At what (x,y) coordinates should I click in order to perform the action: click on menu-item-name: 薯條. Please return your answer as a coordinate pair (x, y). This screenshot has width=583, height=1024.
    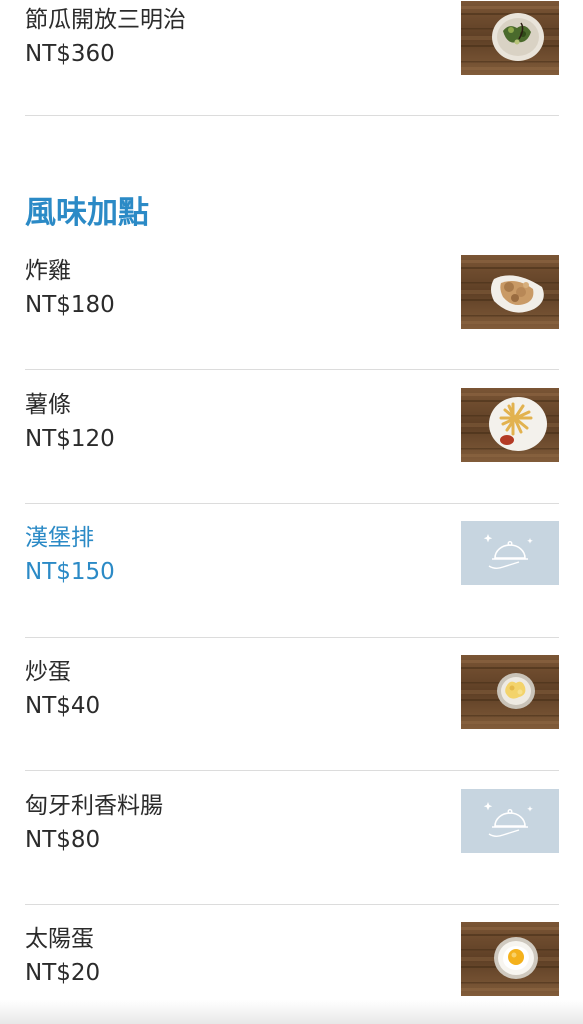
    Looking at the image, I should click on (48, 405).